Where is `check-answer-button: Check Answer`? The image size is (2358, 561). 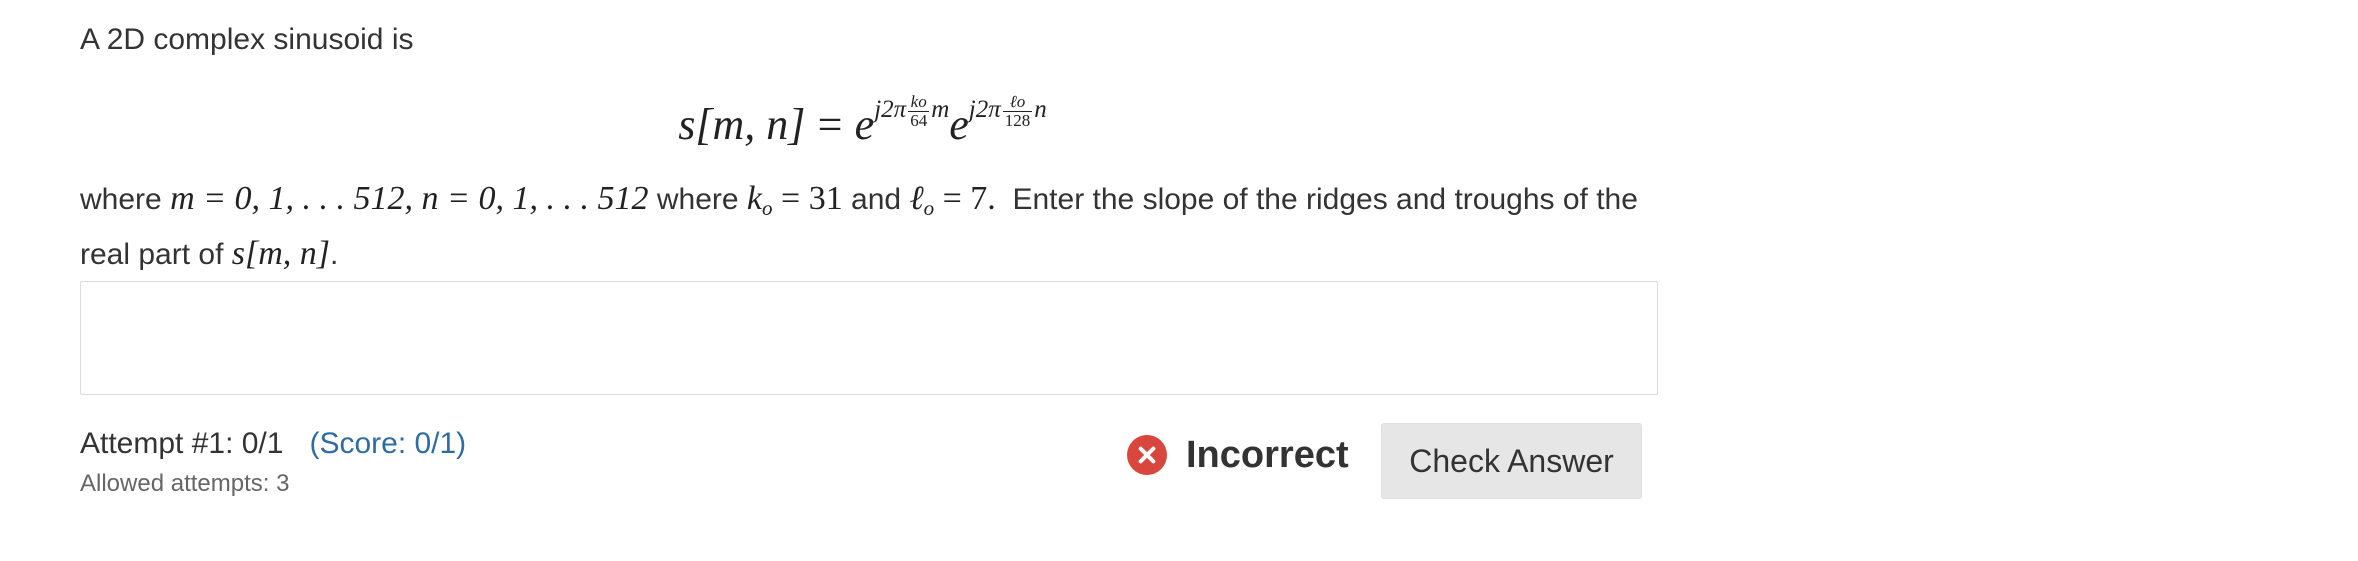 check-answer-button: Check Answer is located at coordinates (1511, 461).